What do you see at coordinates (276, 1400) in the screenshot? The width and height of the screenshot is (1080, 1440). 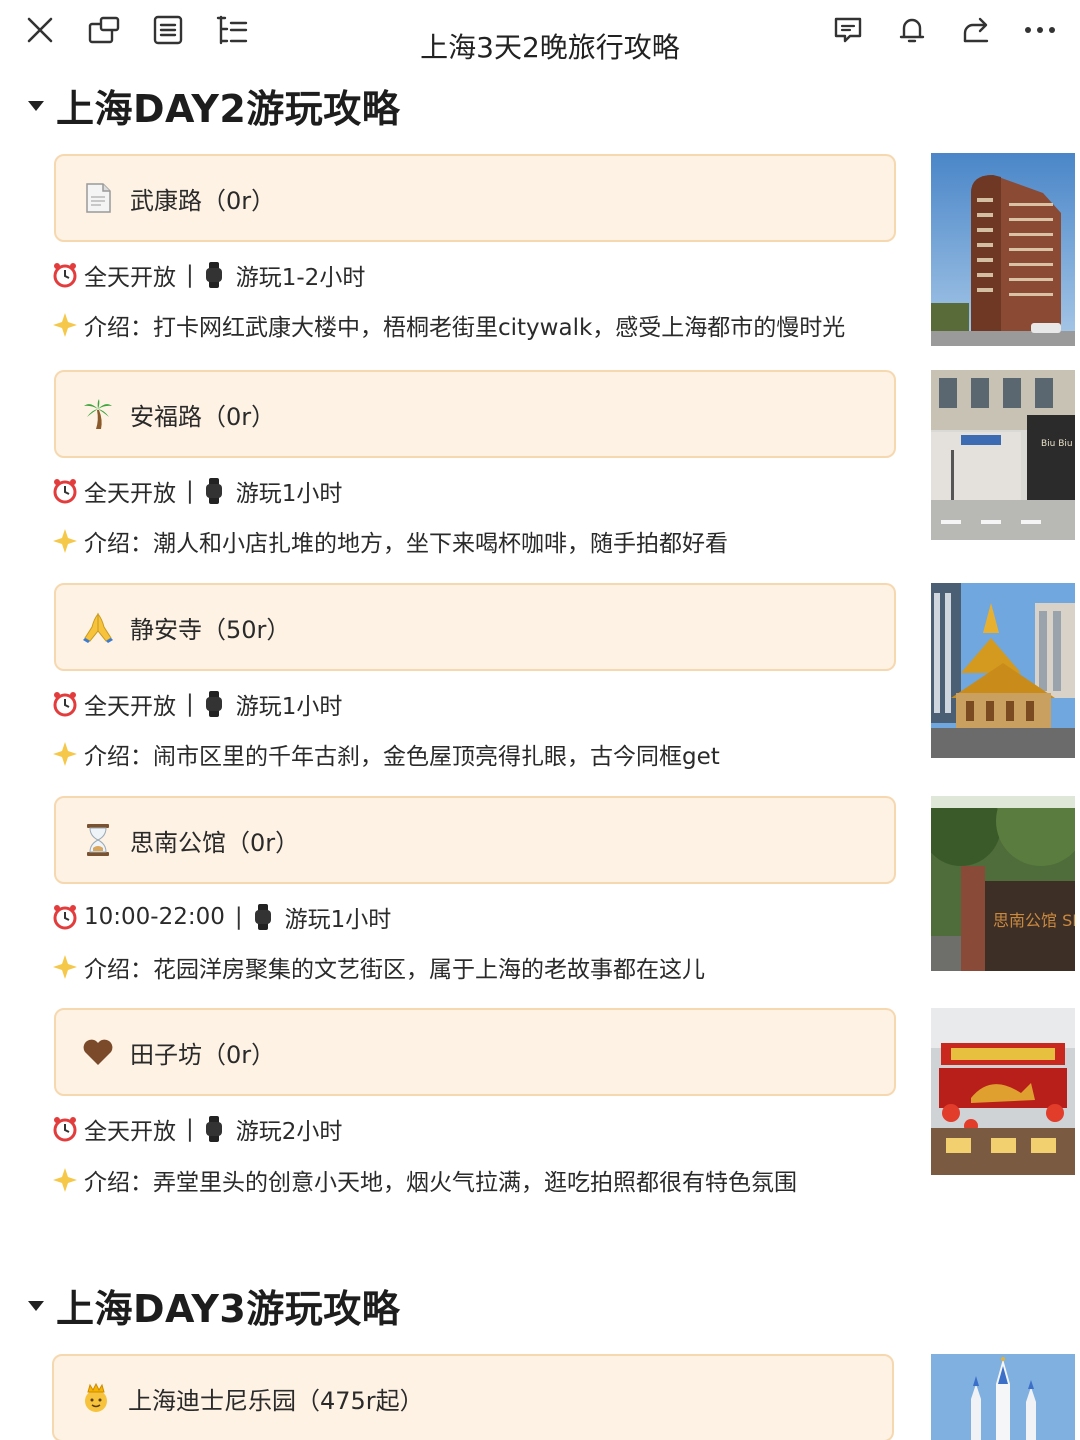 I see `spot-name: 上海迪士尼乐园（475r起）` at bounding box center [276, 1400].